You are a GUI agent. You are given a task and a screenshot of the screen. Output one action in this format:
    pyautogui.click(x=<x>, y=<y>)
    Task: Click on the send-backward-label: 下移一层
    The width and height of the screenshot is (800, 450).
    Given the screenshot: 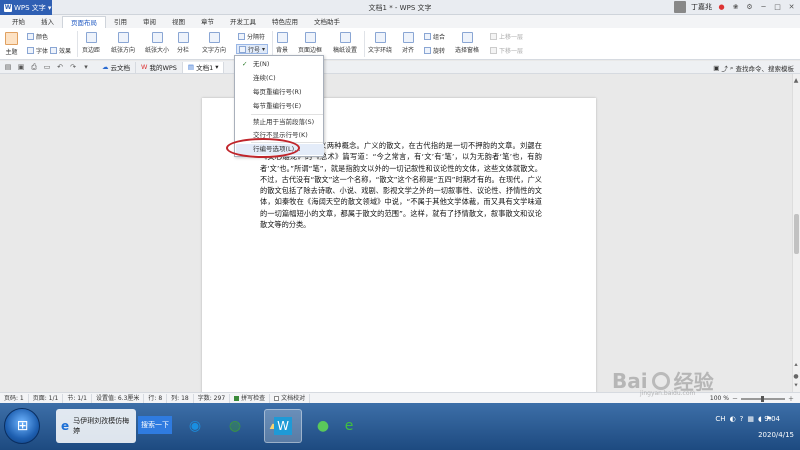 What is the action you would take?
    pyautogui.click(x=511, y=51)
    